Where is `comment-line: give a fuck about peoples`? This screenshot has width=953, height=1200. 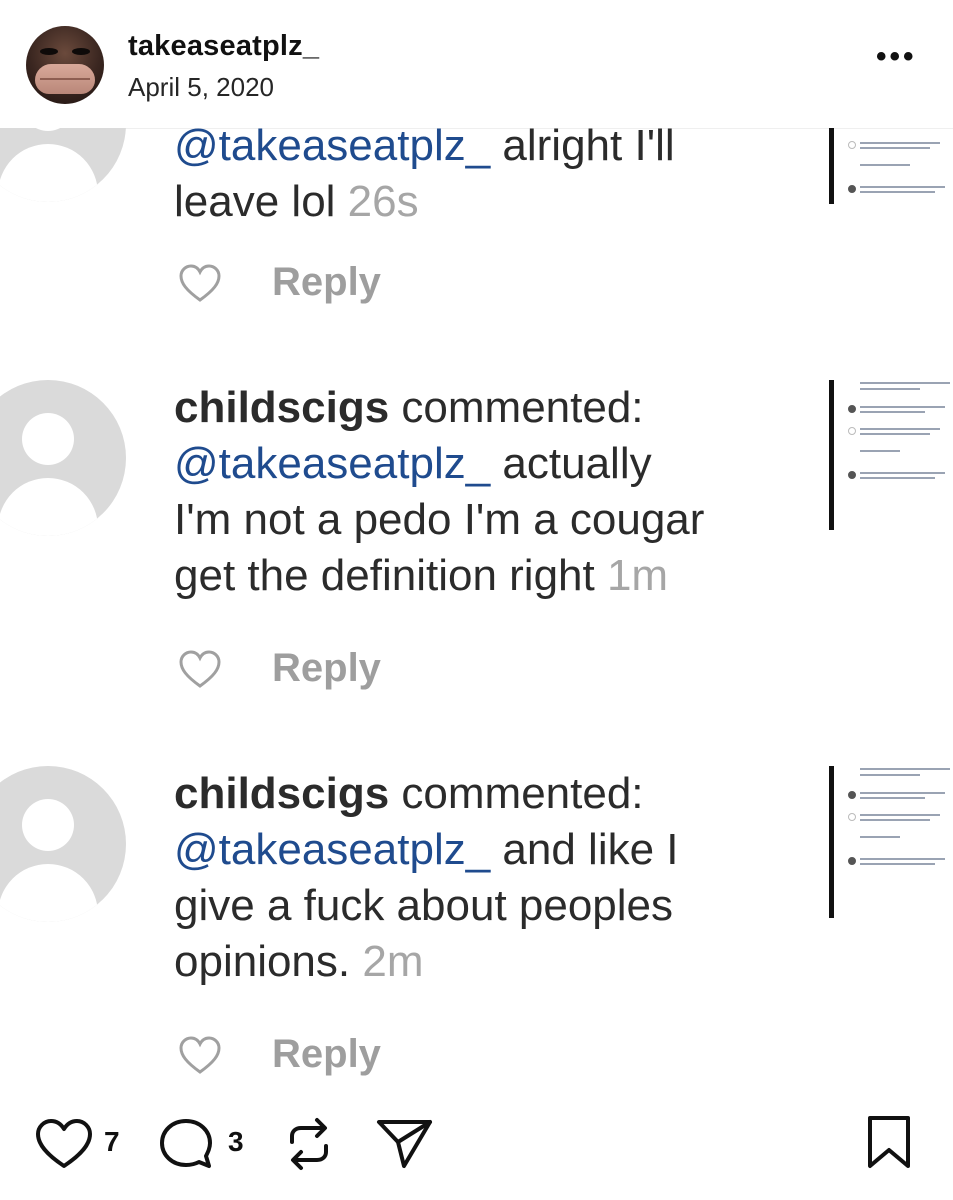 comment-line: give a fuck about peoples is located at coordinates (426, 906).